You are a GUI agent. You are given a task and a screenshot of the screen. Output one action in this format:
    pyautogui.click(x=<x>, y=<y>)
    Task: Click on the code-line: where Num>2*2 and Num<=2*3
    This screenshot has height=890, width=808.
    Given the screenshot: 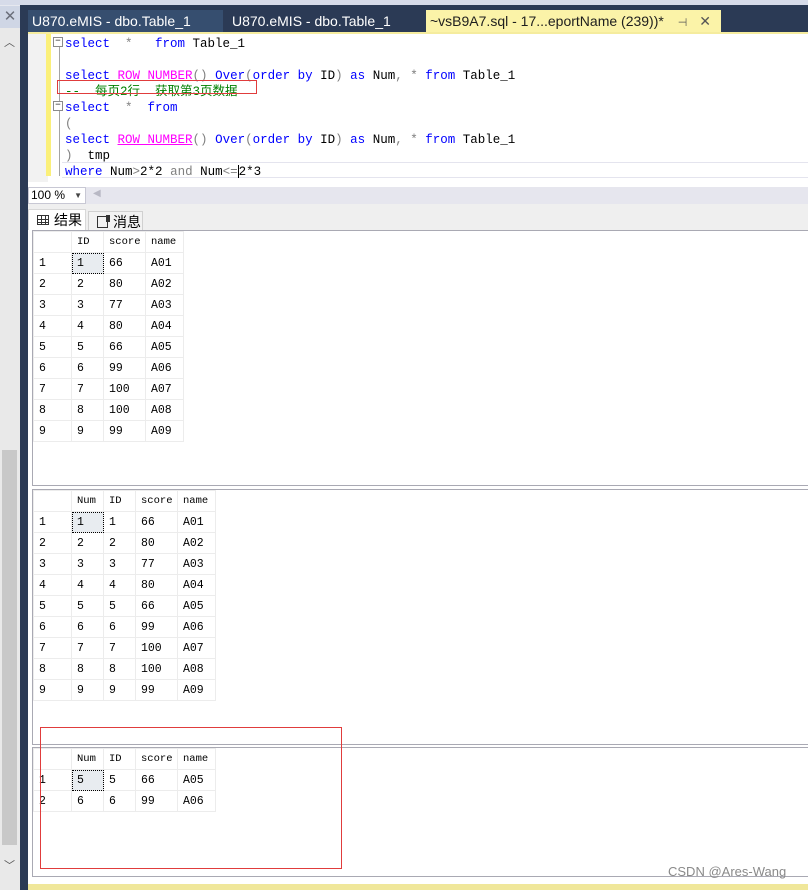 What is the action you would take?
    pyautogui.click(x=163, y=172)
    